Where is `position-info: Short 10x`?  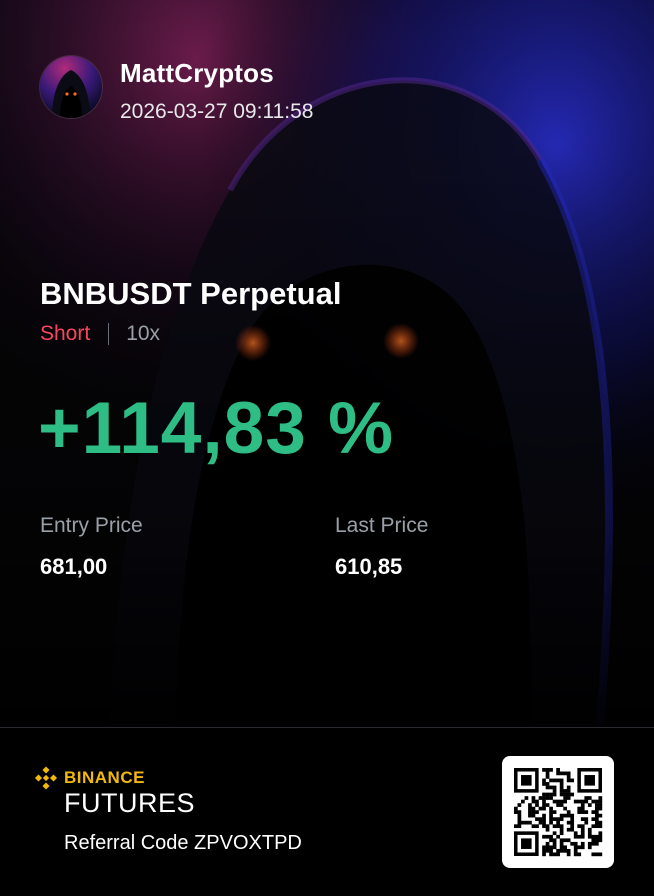 position-info: Short 10x is located at coordinates (100, 334).